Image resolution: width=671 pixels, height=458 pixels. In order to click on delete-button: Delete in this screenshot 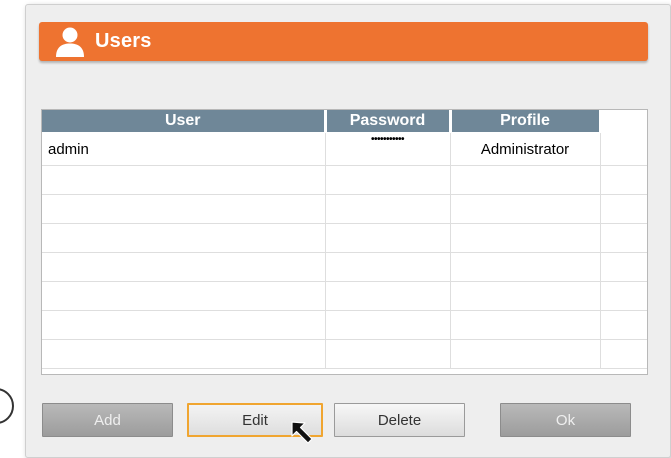, I will do `click(399, 420)`.